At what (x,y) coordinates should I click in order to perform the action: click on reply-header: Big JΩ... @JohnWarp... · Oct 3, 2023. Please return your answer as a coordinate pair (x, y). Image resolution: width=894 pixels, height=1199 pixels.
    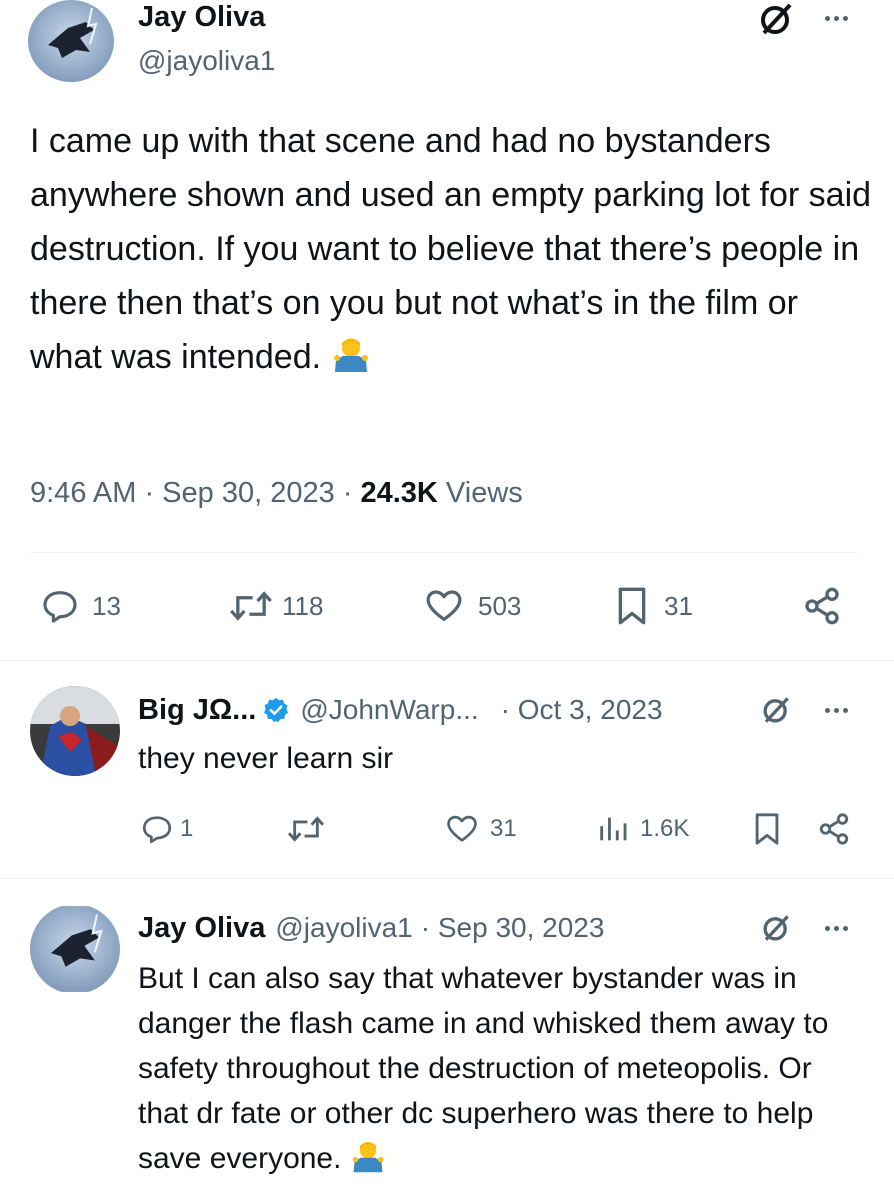
    Looking at the image, I should click on (400, 710).